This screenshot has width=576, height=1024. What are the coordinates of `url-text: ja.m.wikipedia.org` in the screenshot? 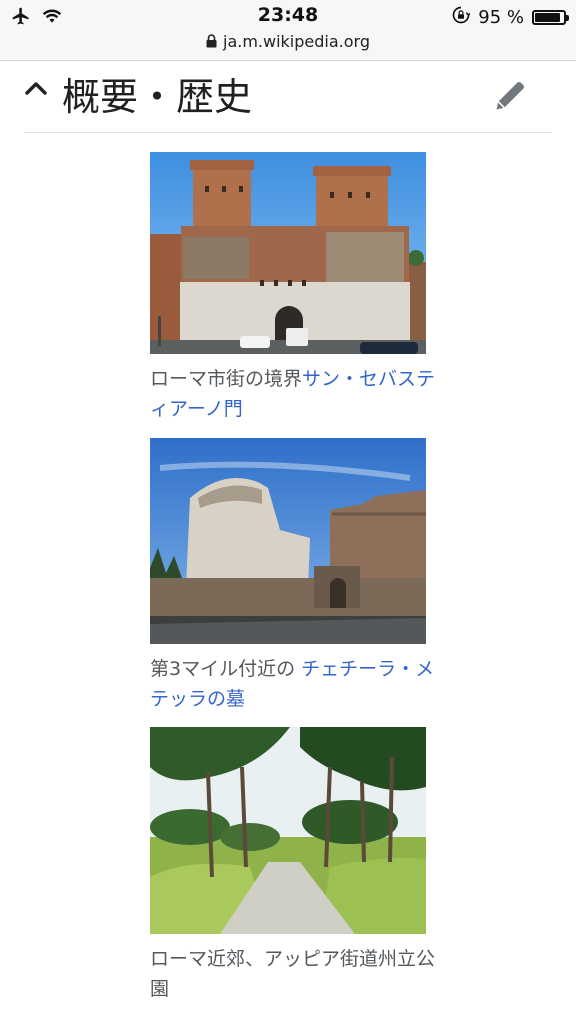 It's located at (296, 41).